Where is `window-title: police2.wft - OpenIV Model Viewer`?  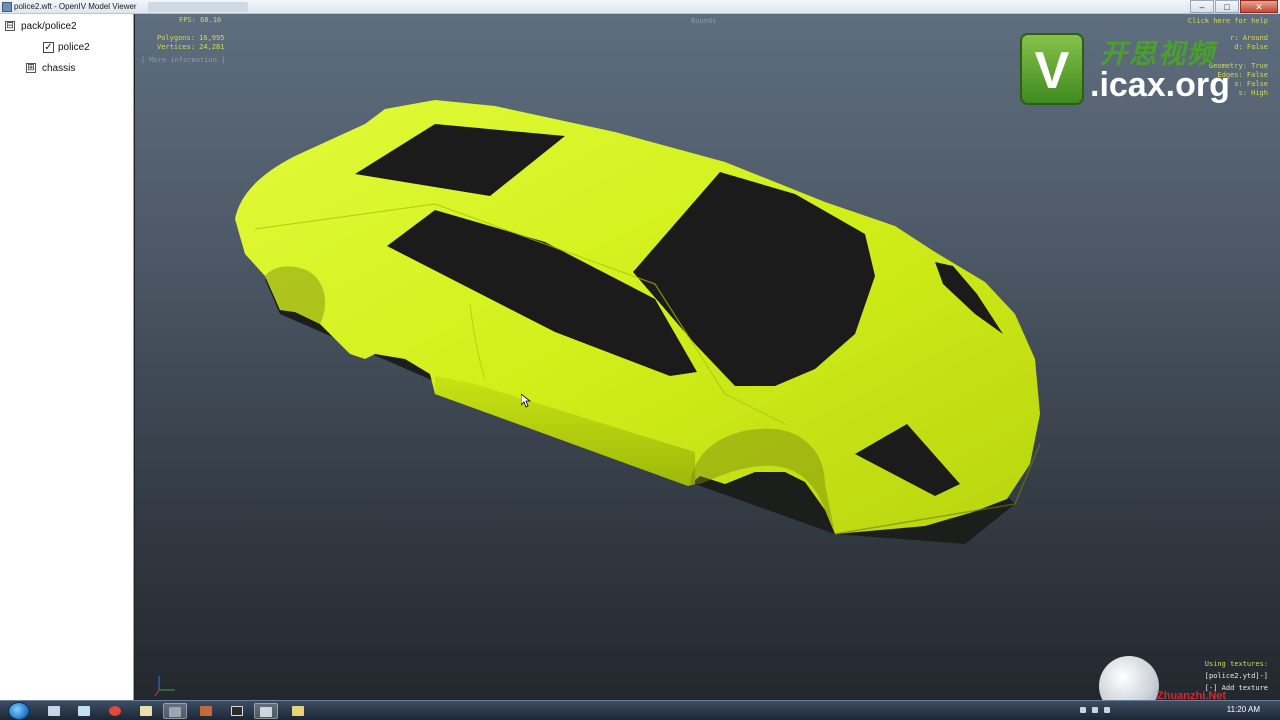 window-title: police2.wft - OpenIV Model Viewer is located at coordinates (75, 6).